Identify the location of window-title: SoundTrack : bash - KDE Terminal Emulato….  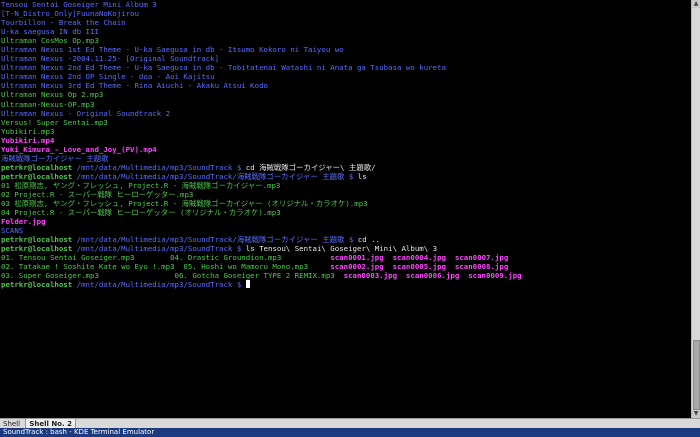
(79, 432).